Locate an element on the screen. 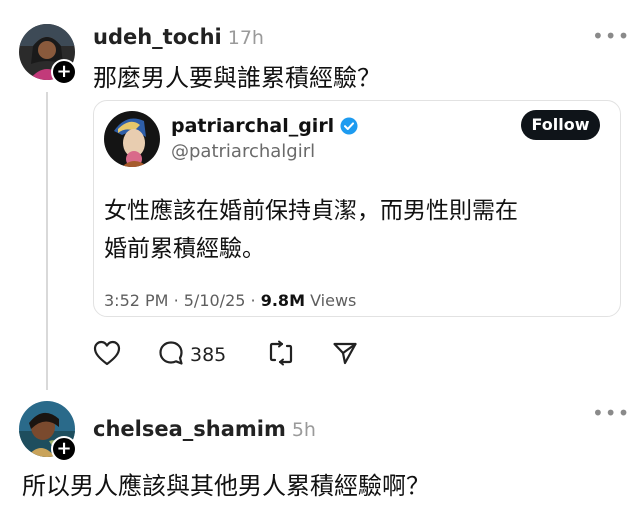  repost-button is located at coordinates (281, 355).